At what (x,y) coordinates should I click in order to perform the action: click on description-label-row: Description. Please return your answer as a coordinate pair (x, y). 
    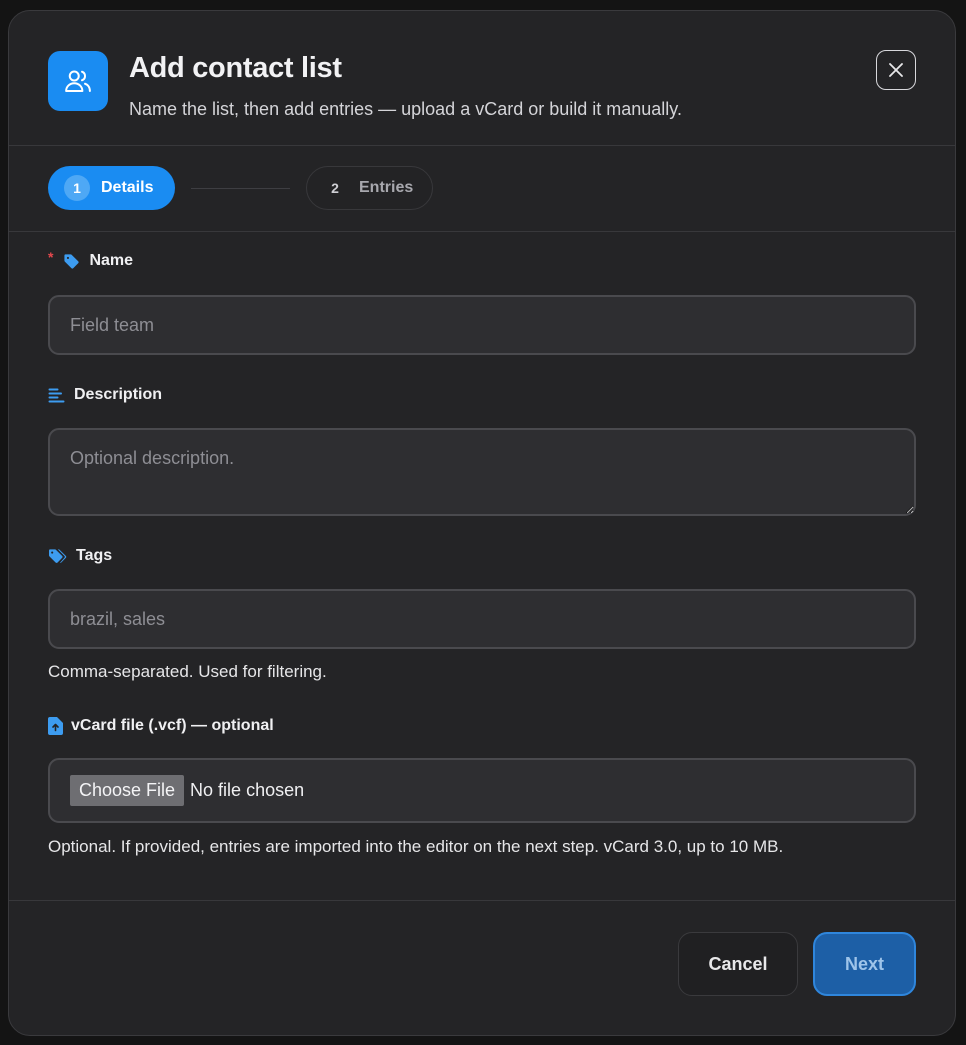
    Looking at the image, I should click on (105, 395).